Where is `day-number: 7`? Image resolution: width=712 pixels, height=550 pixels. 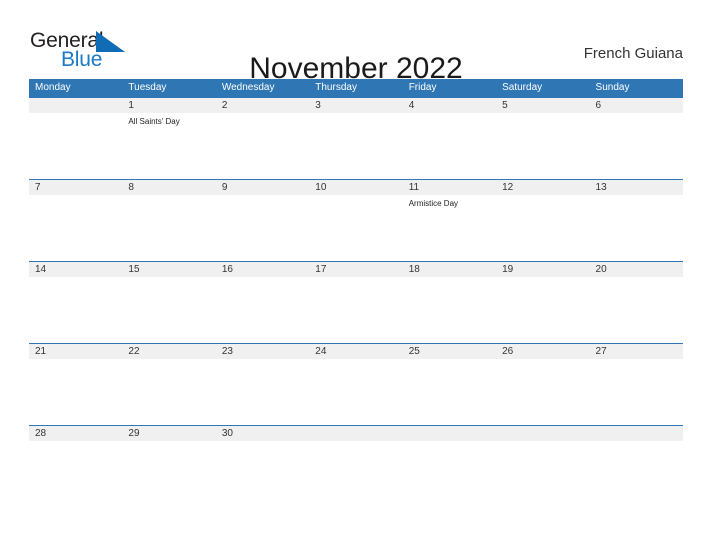
day-number: 7 is located at coordinates (75, 187).